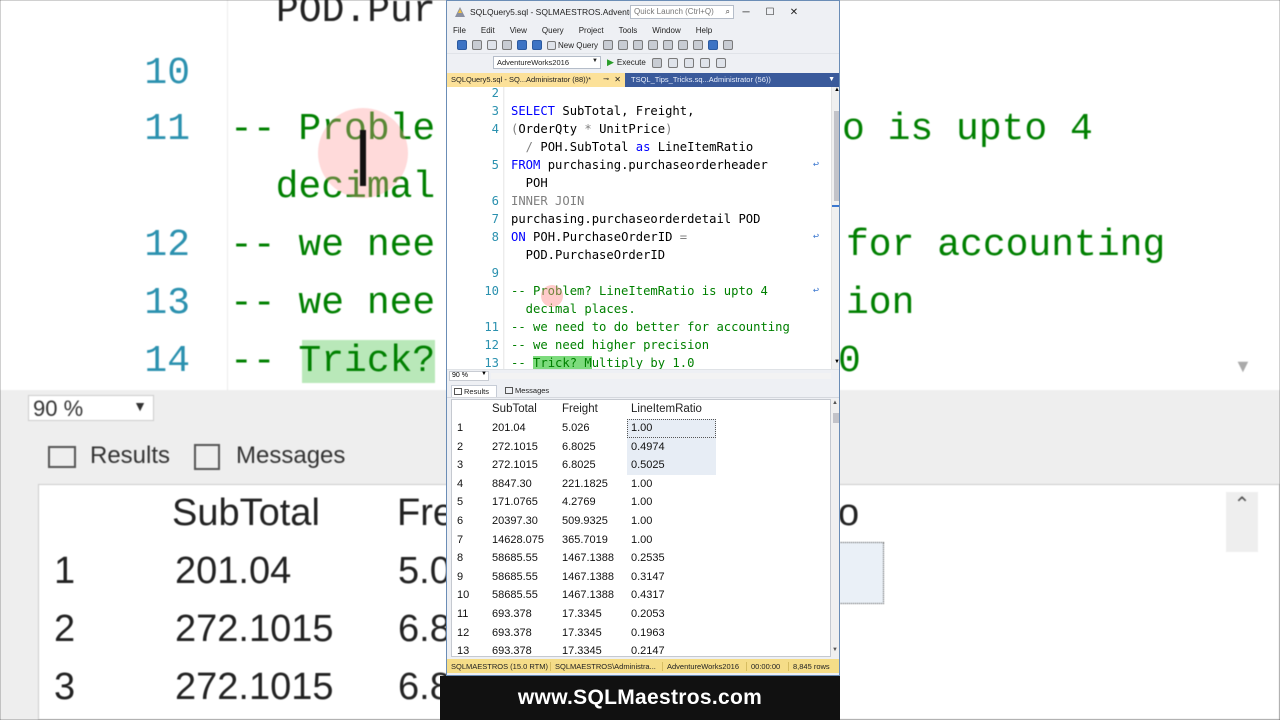 The width and height of the screenshot is (1280, 720). Describe the element at coordinates (537, 45) in the screenshot. I see `save-all-icon` at that location.